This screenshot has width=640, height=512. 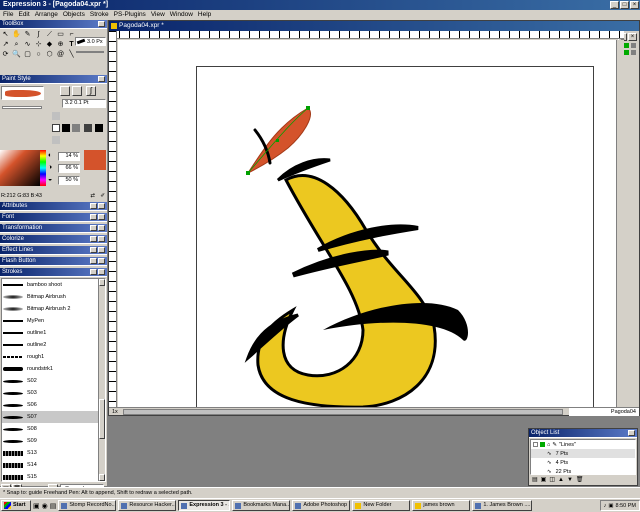 What do you see at coordinates (22, 107) in the screenshot?
I see `opacity-slider` at bounding box center [22, 107].